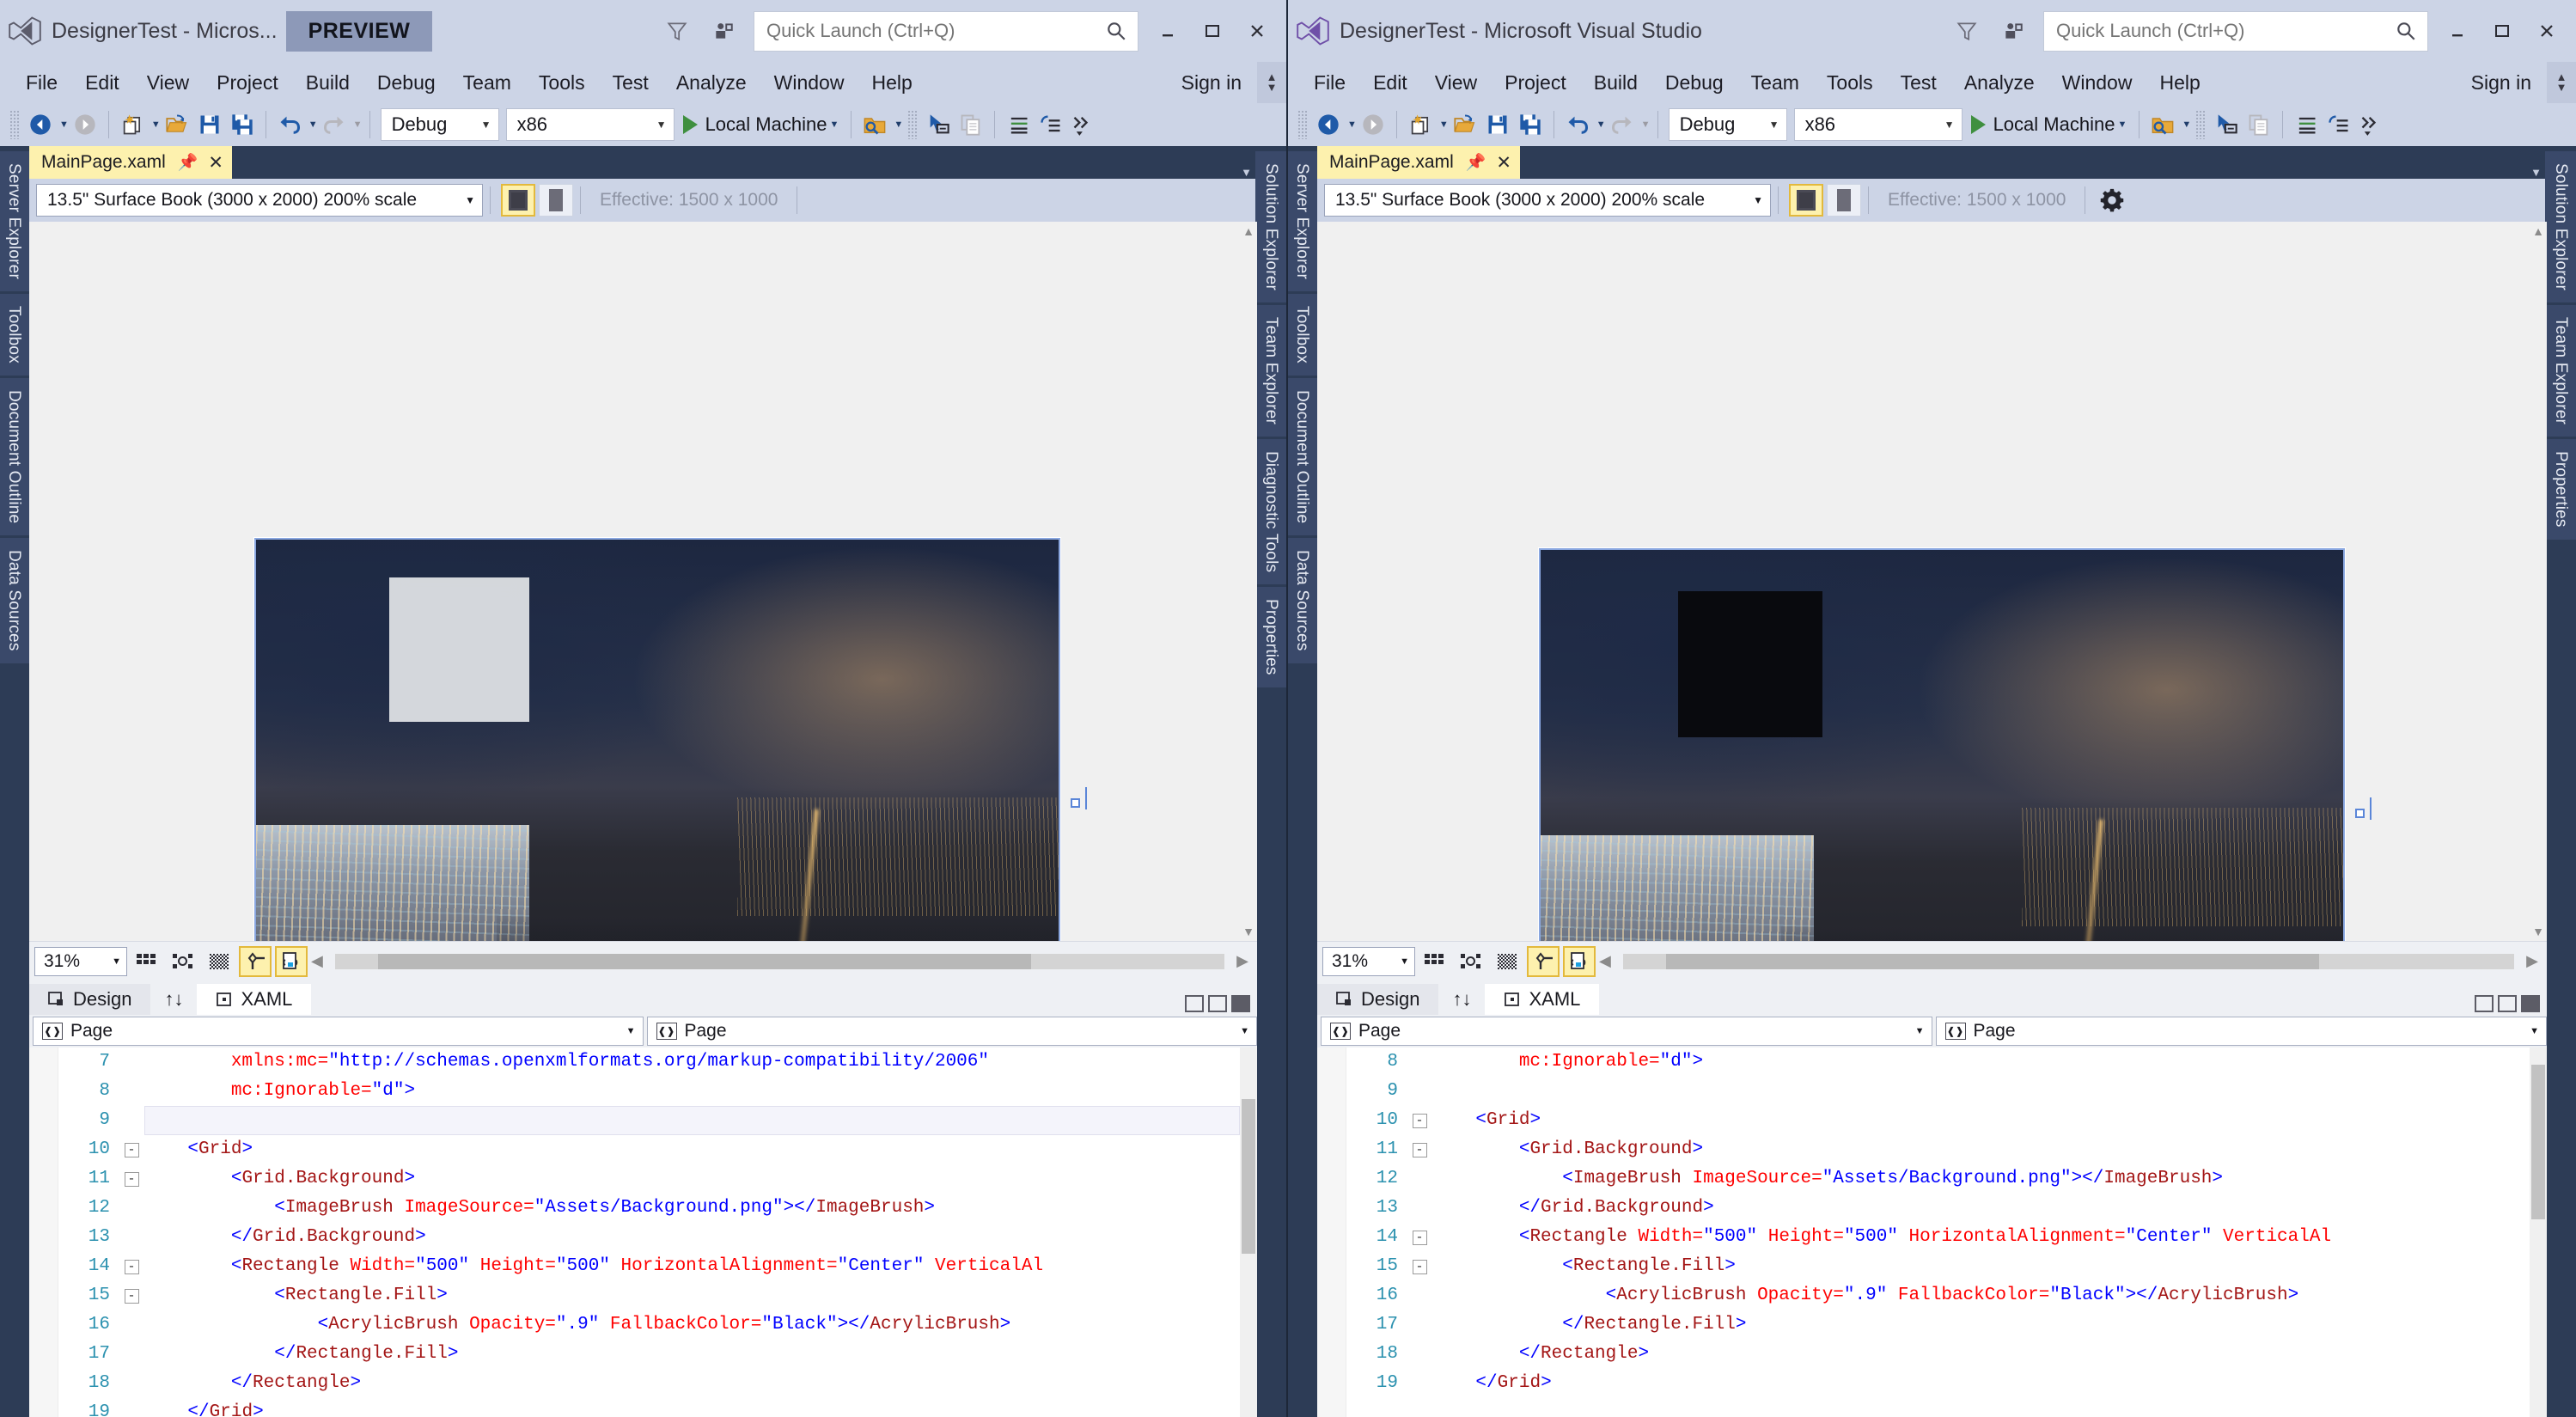 Image resolution: width=2576 pixels, height=1417 pixels. I want to click on sidebar-item-document-outline: Document Outline, so click(1302, 456).